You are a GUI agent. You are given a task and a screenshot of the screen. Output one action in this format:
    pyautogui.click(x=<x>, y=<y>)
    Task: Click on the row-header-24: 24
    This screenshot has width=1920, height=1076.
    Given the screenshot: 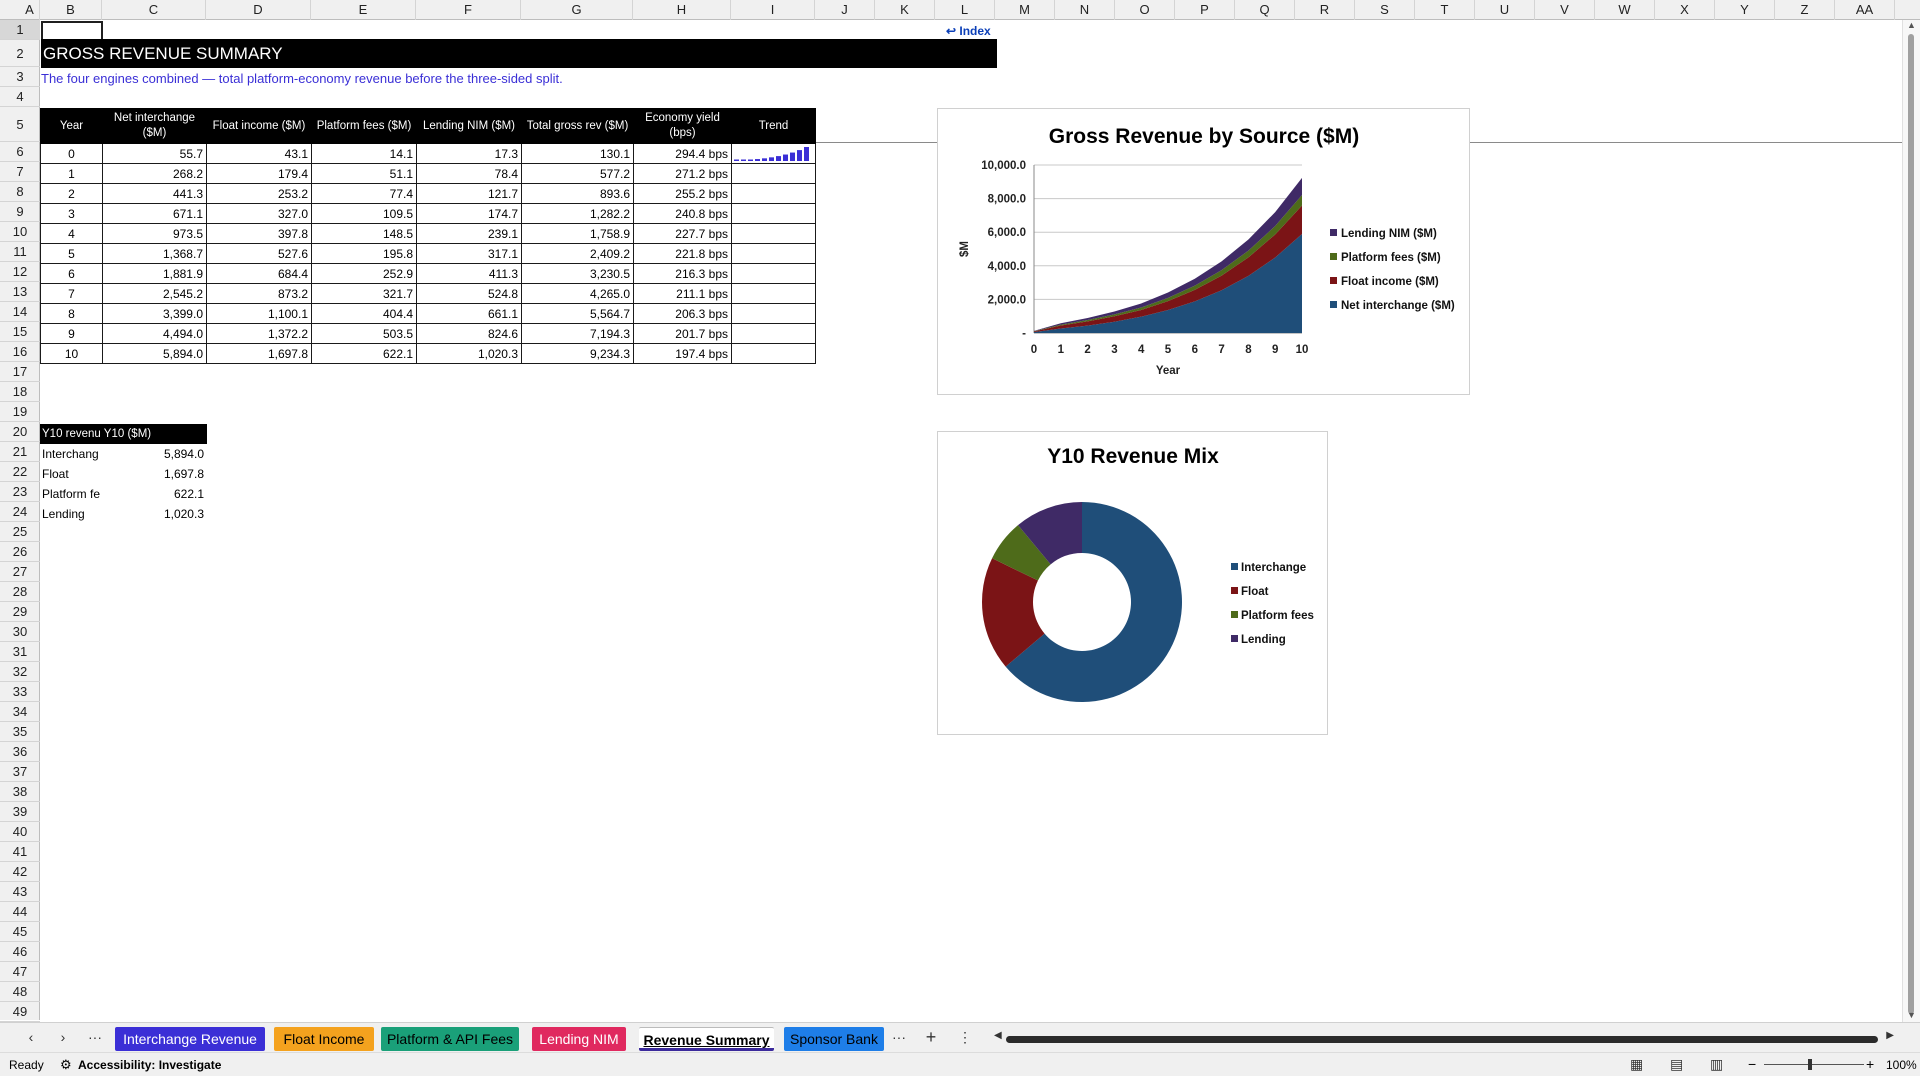 What is the action you would take?
    pyautogui.click(x=20, y=512)
    